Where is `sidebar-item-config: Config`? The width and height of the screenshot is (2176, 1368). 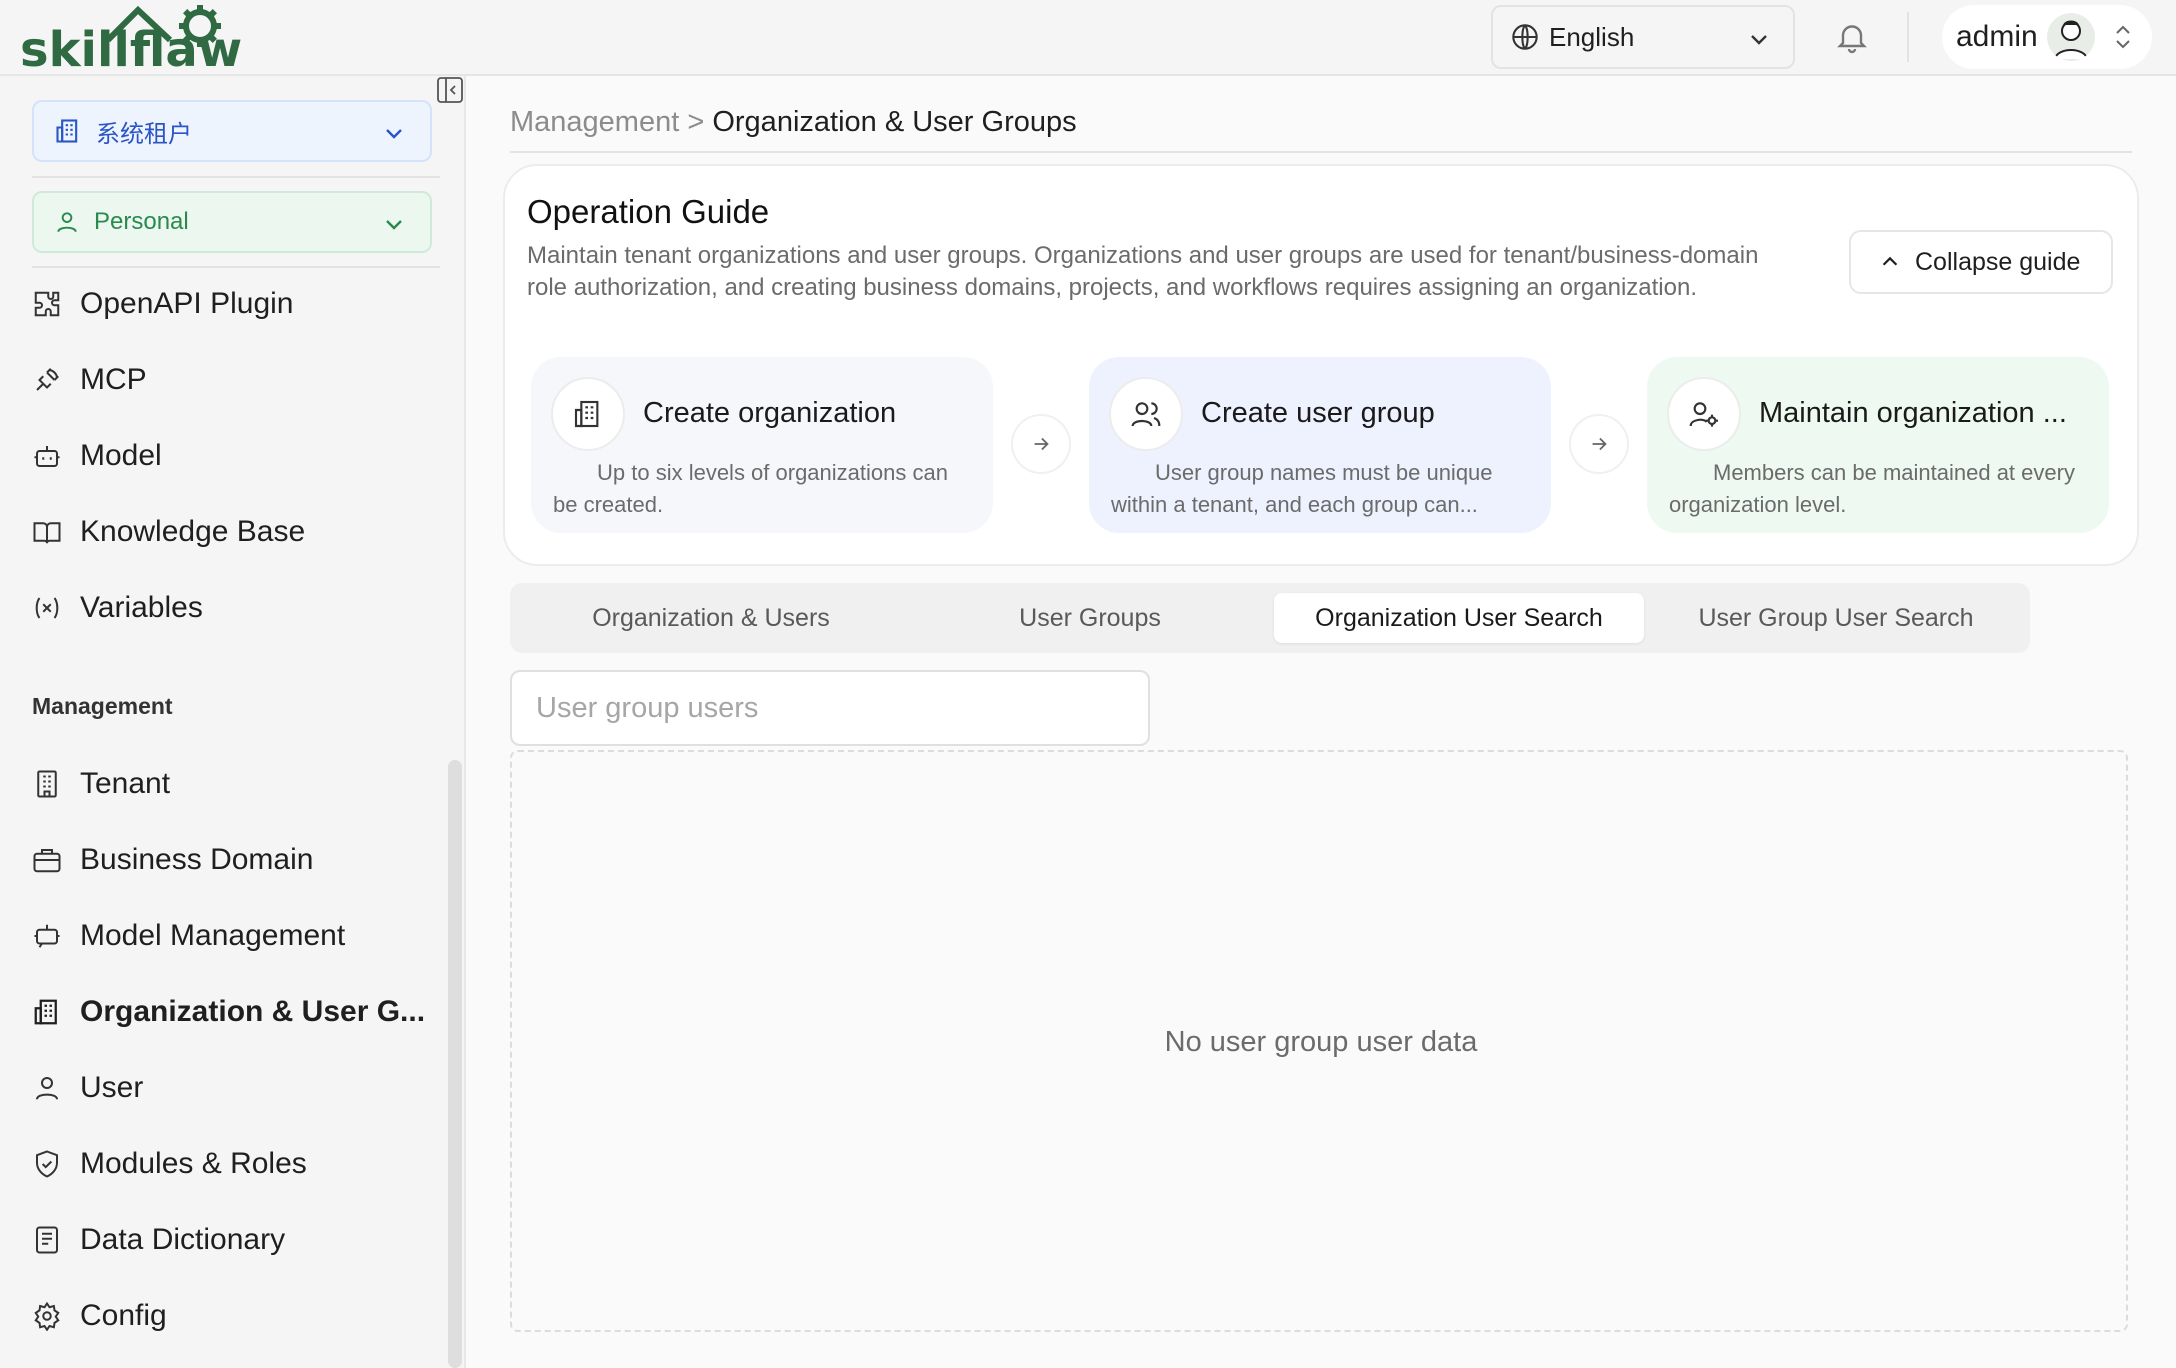 sidebar-item-config: Config is located at coordinates (232, 1316).